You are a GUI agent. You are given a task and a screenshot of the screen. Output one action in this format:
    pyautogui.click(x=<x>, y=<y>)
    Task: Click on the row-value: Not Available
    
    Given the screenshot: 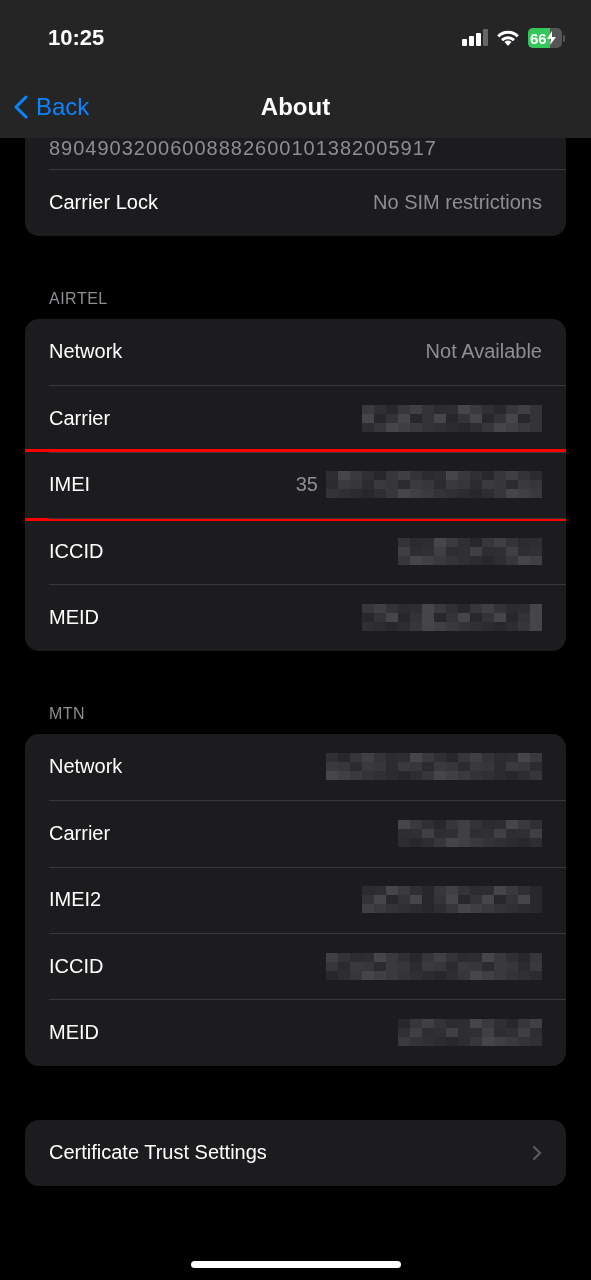 What is the action you would take?
    pyautogui.click(x=483, y=352)
    